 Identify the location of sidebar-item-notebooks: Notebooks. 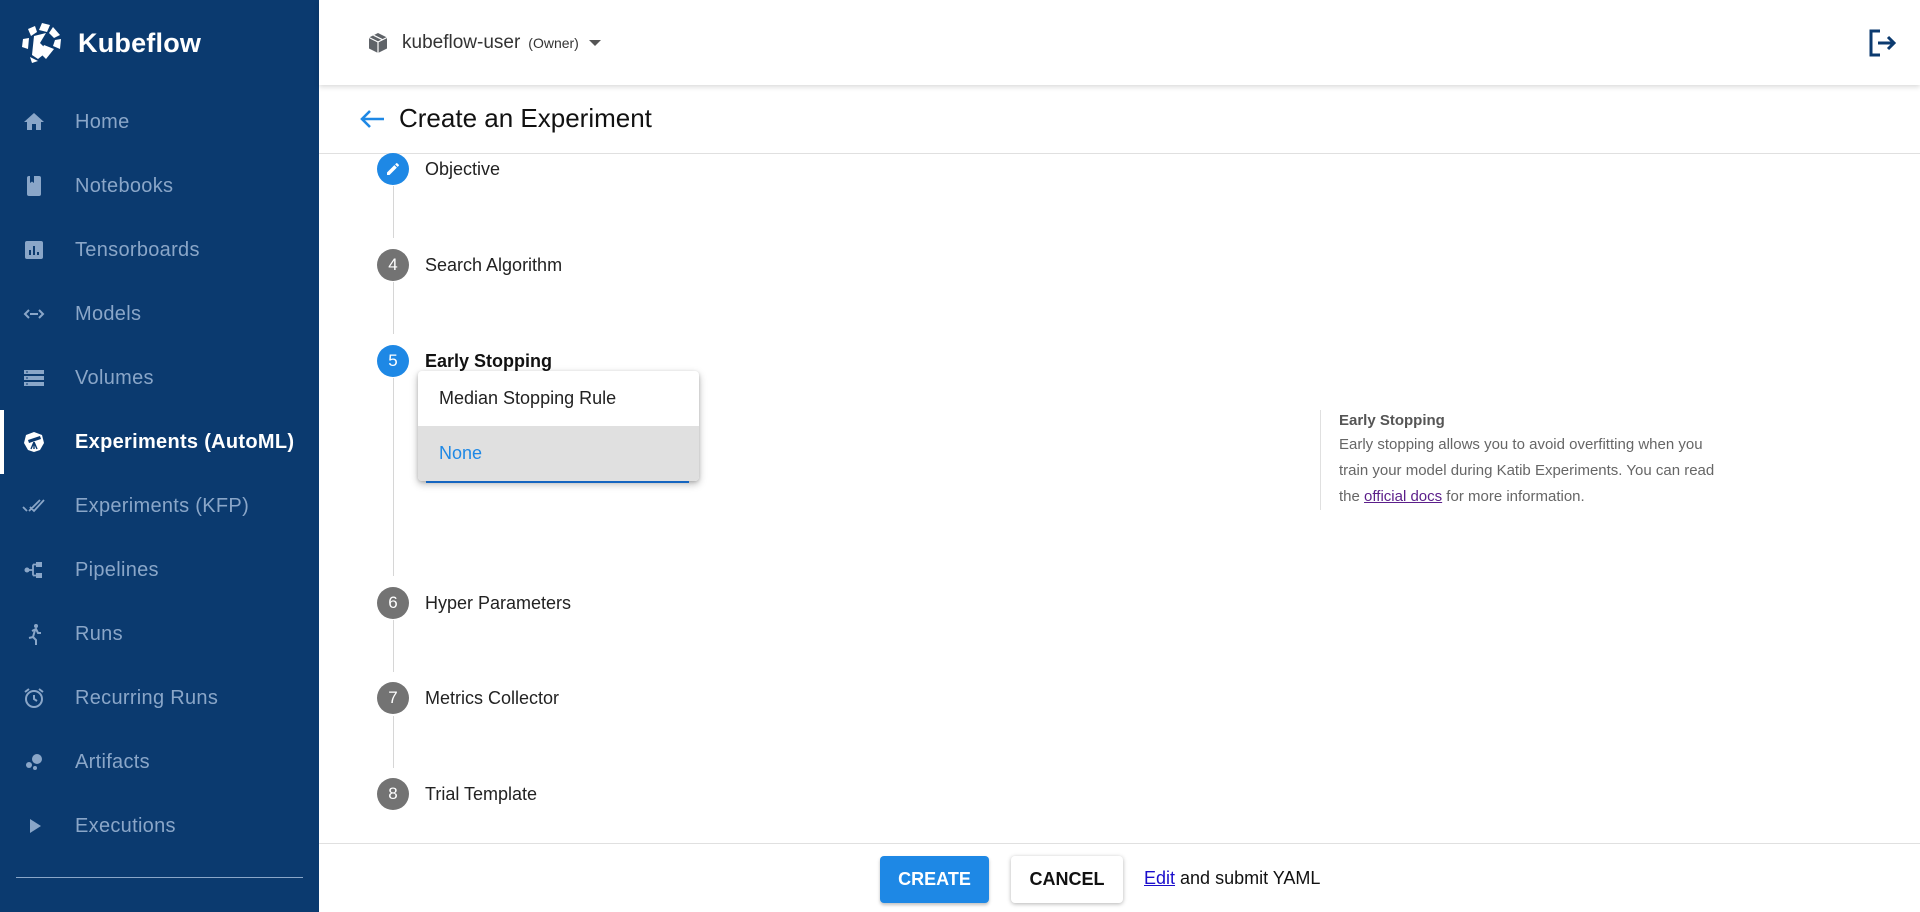
(159, 186).